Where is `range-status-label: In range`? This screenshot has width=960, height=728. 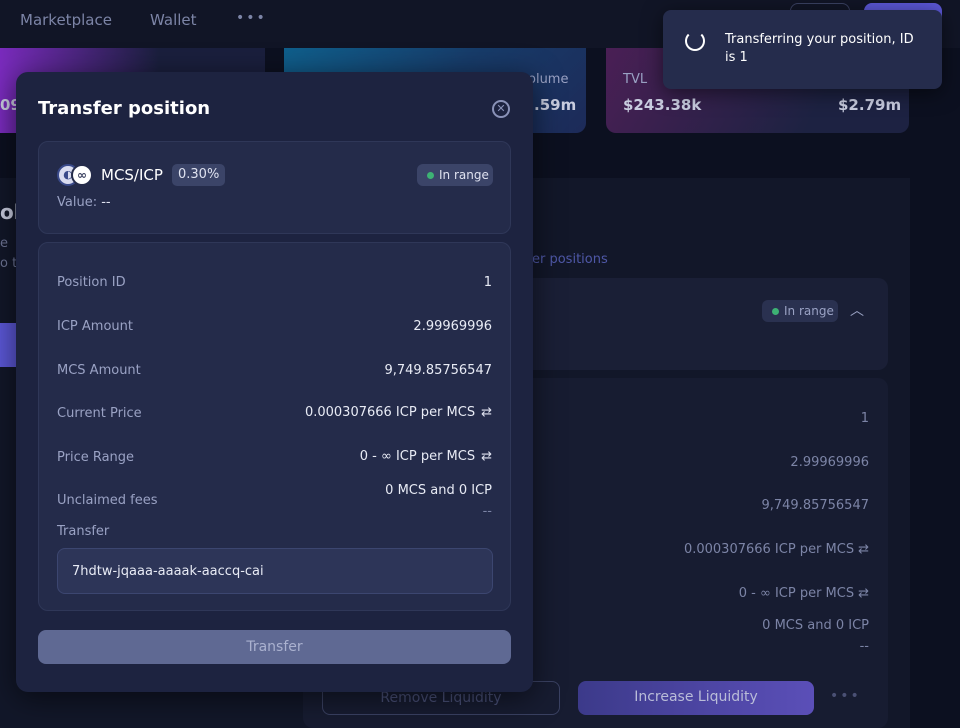
range-status-label: In range is located at coordinates (464, 175).